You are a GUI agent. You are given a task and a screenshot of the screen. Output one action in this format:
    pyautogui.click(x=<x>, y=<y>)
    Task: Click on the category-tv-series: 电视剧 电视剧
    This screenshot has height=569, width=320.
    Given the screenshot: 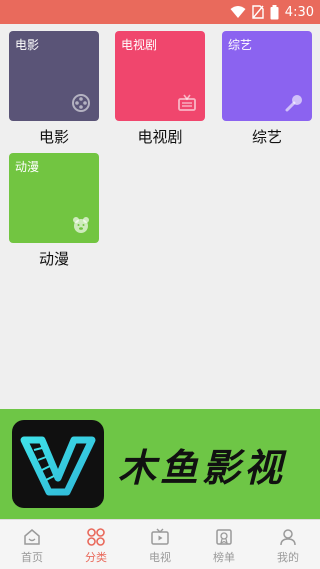 What is the action you would take?
    pyautogui.click(x=160, y=89)
    